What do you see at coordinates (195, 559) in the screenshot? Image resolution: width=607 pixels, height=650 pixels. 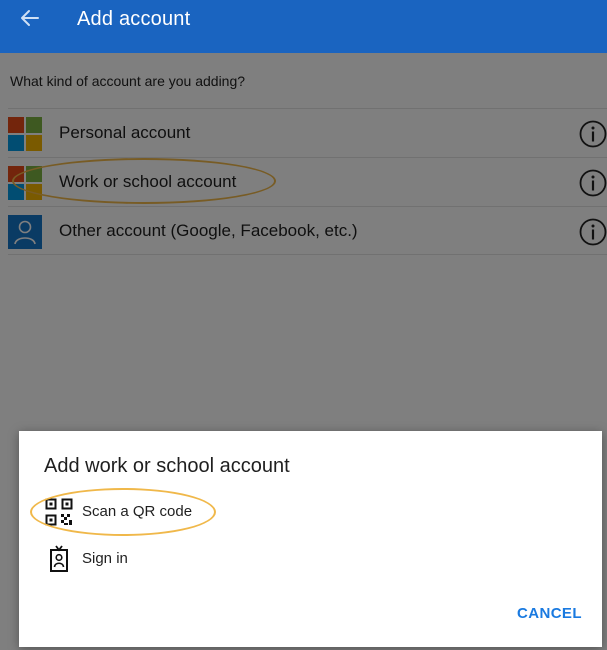 I see `sign-in-option: Sign in` at bounding box center [195, 559].